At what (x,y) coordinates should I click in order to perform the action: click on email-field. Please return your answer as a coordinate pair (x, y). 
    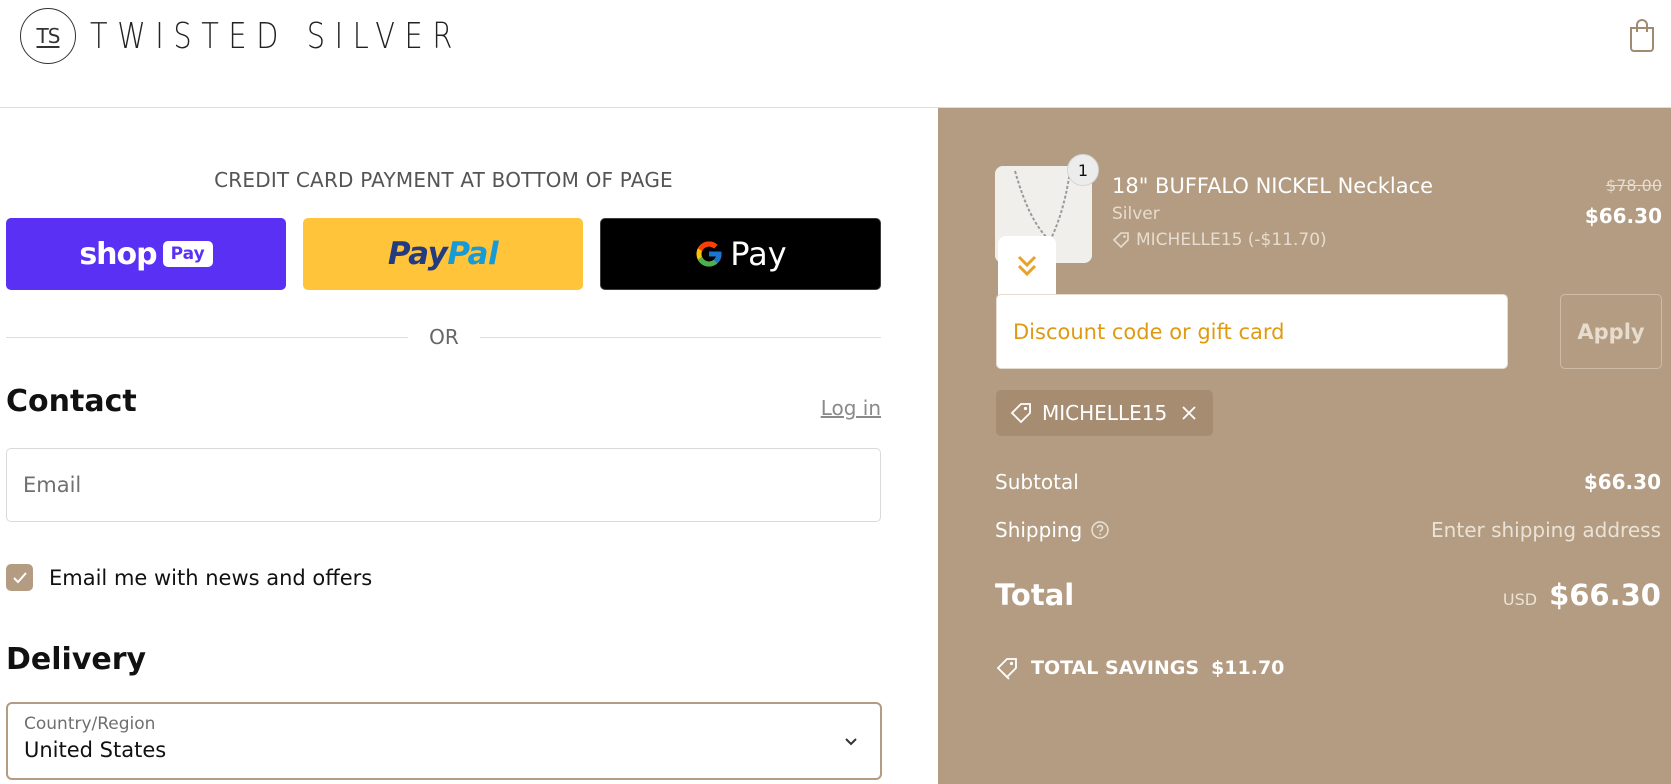
    Looking at the image, I should click on (443, 485).